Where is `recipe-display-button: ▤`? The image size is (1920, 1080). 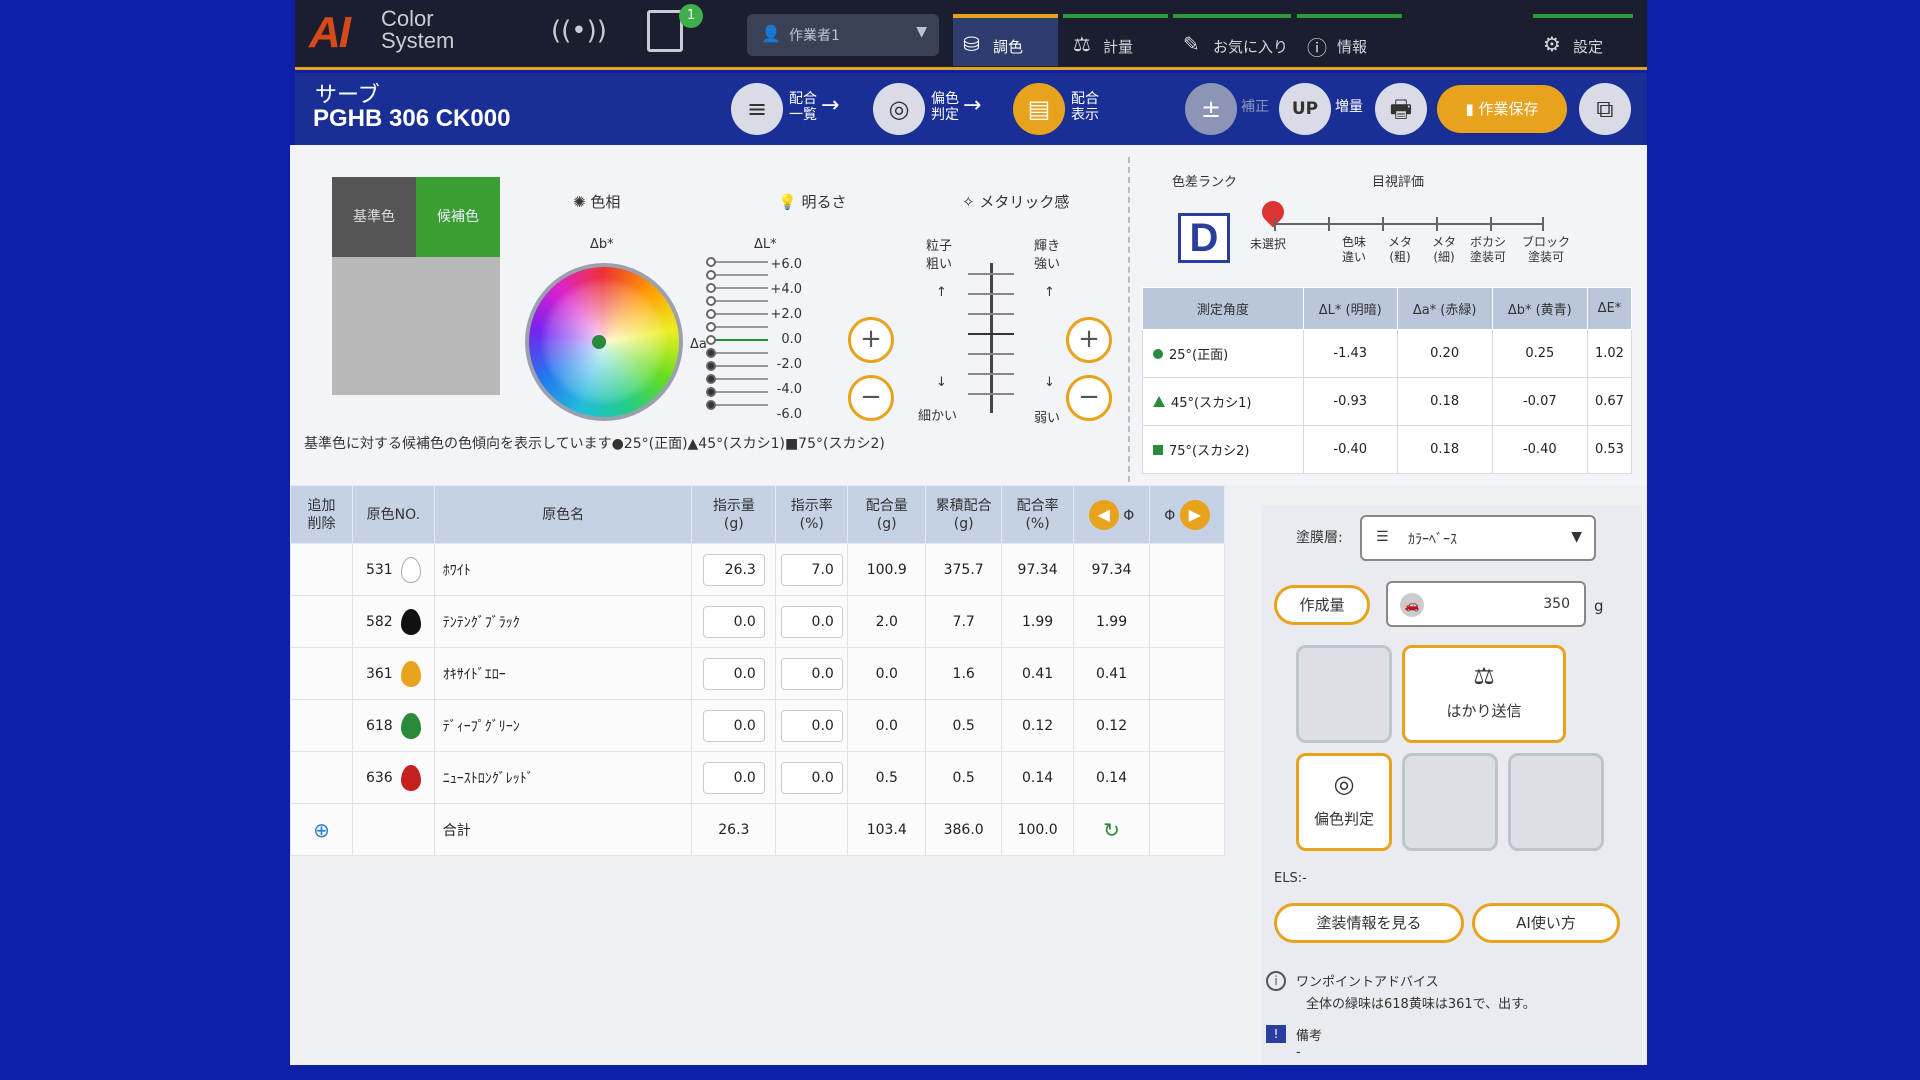 recipe-display-button: ▤ is located at coordinates (1039, 109).